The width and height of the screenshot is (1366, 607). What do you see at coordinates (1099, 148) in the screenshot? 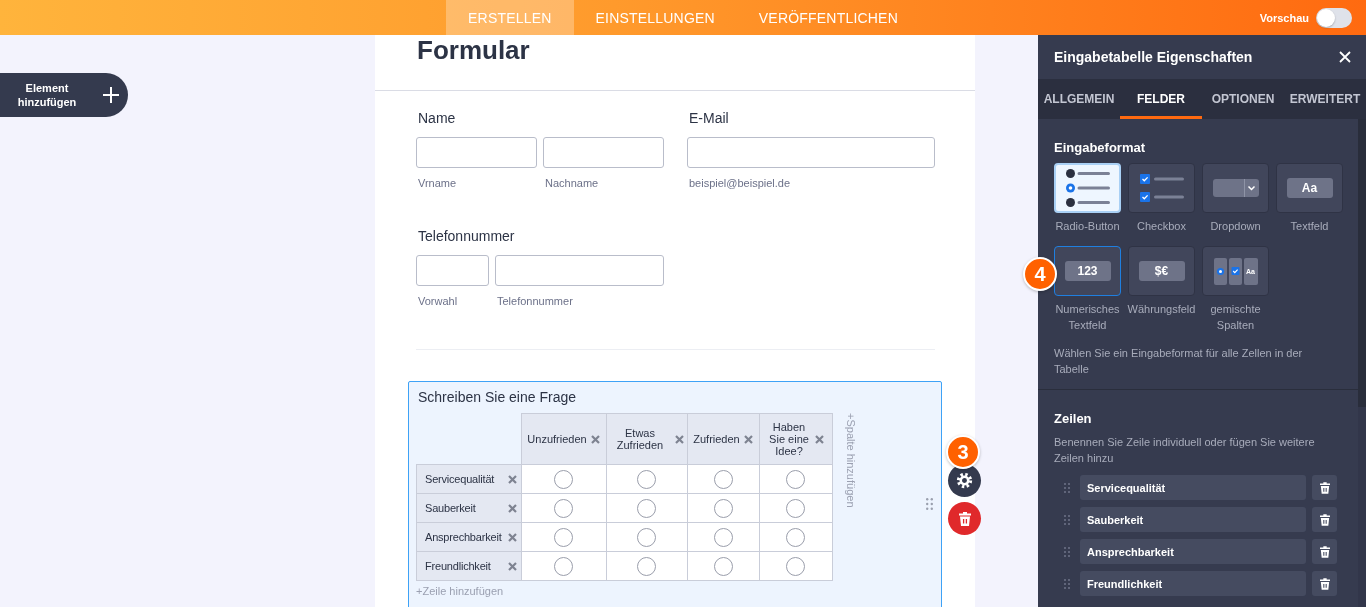
I see `section-heading: Eingabeformat` at bounding box center [1099, 148].